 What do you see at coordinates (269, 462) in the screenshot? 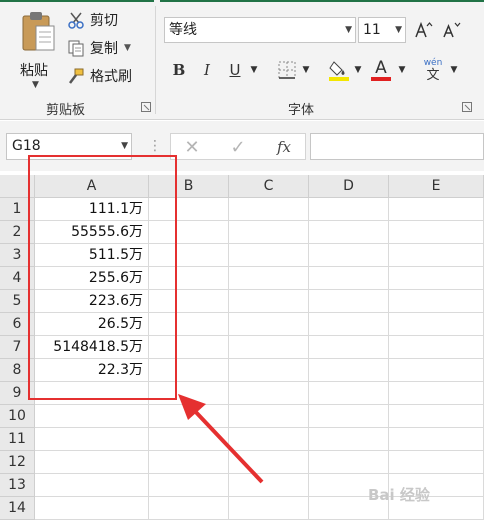
I see `cell-c12` at bounding box center [269, 462].